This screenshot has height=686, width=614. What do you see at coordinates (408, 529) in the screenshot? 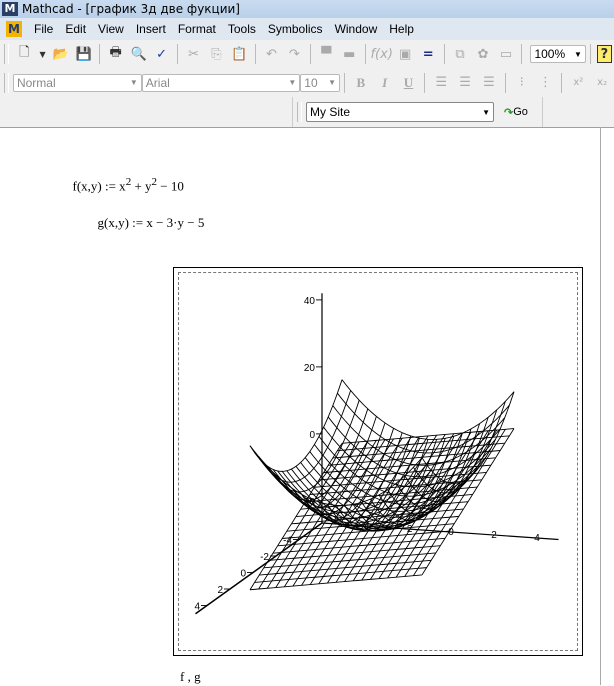
I see `right-axis-tick-label: -2` at bounding box center [408, 529].